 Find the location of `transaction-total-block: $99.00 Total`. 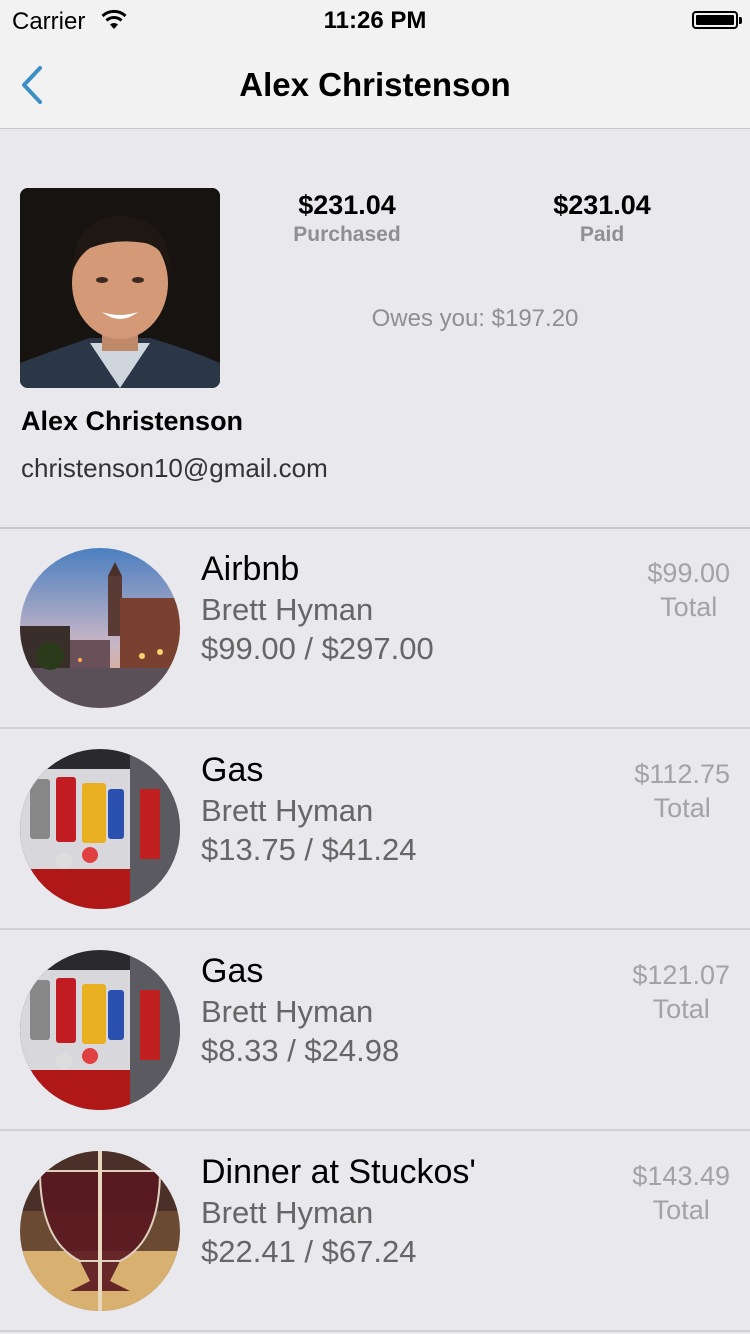

transaction-total-block: $99.00 Total is located at coordinates (688, 590).